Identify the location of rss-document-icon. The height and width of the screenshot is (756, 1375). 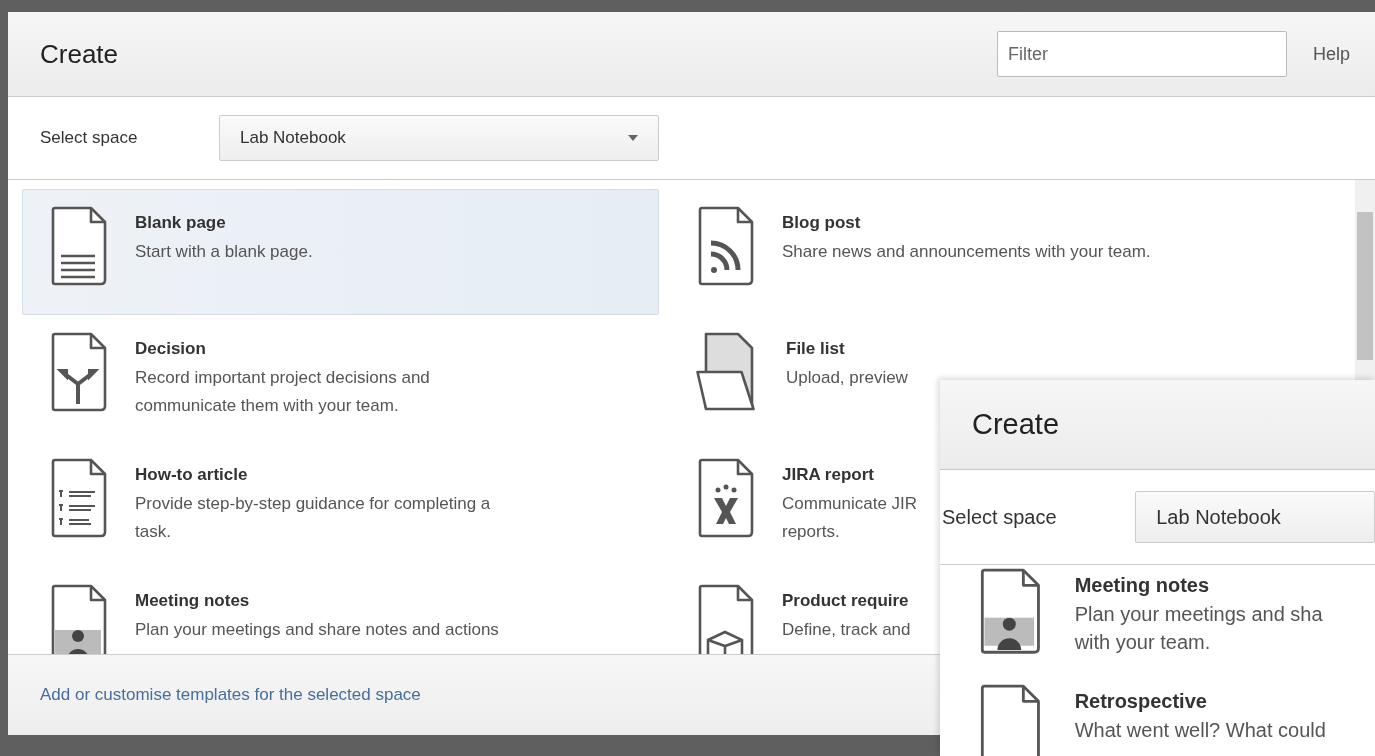
(725, 246).